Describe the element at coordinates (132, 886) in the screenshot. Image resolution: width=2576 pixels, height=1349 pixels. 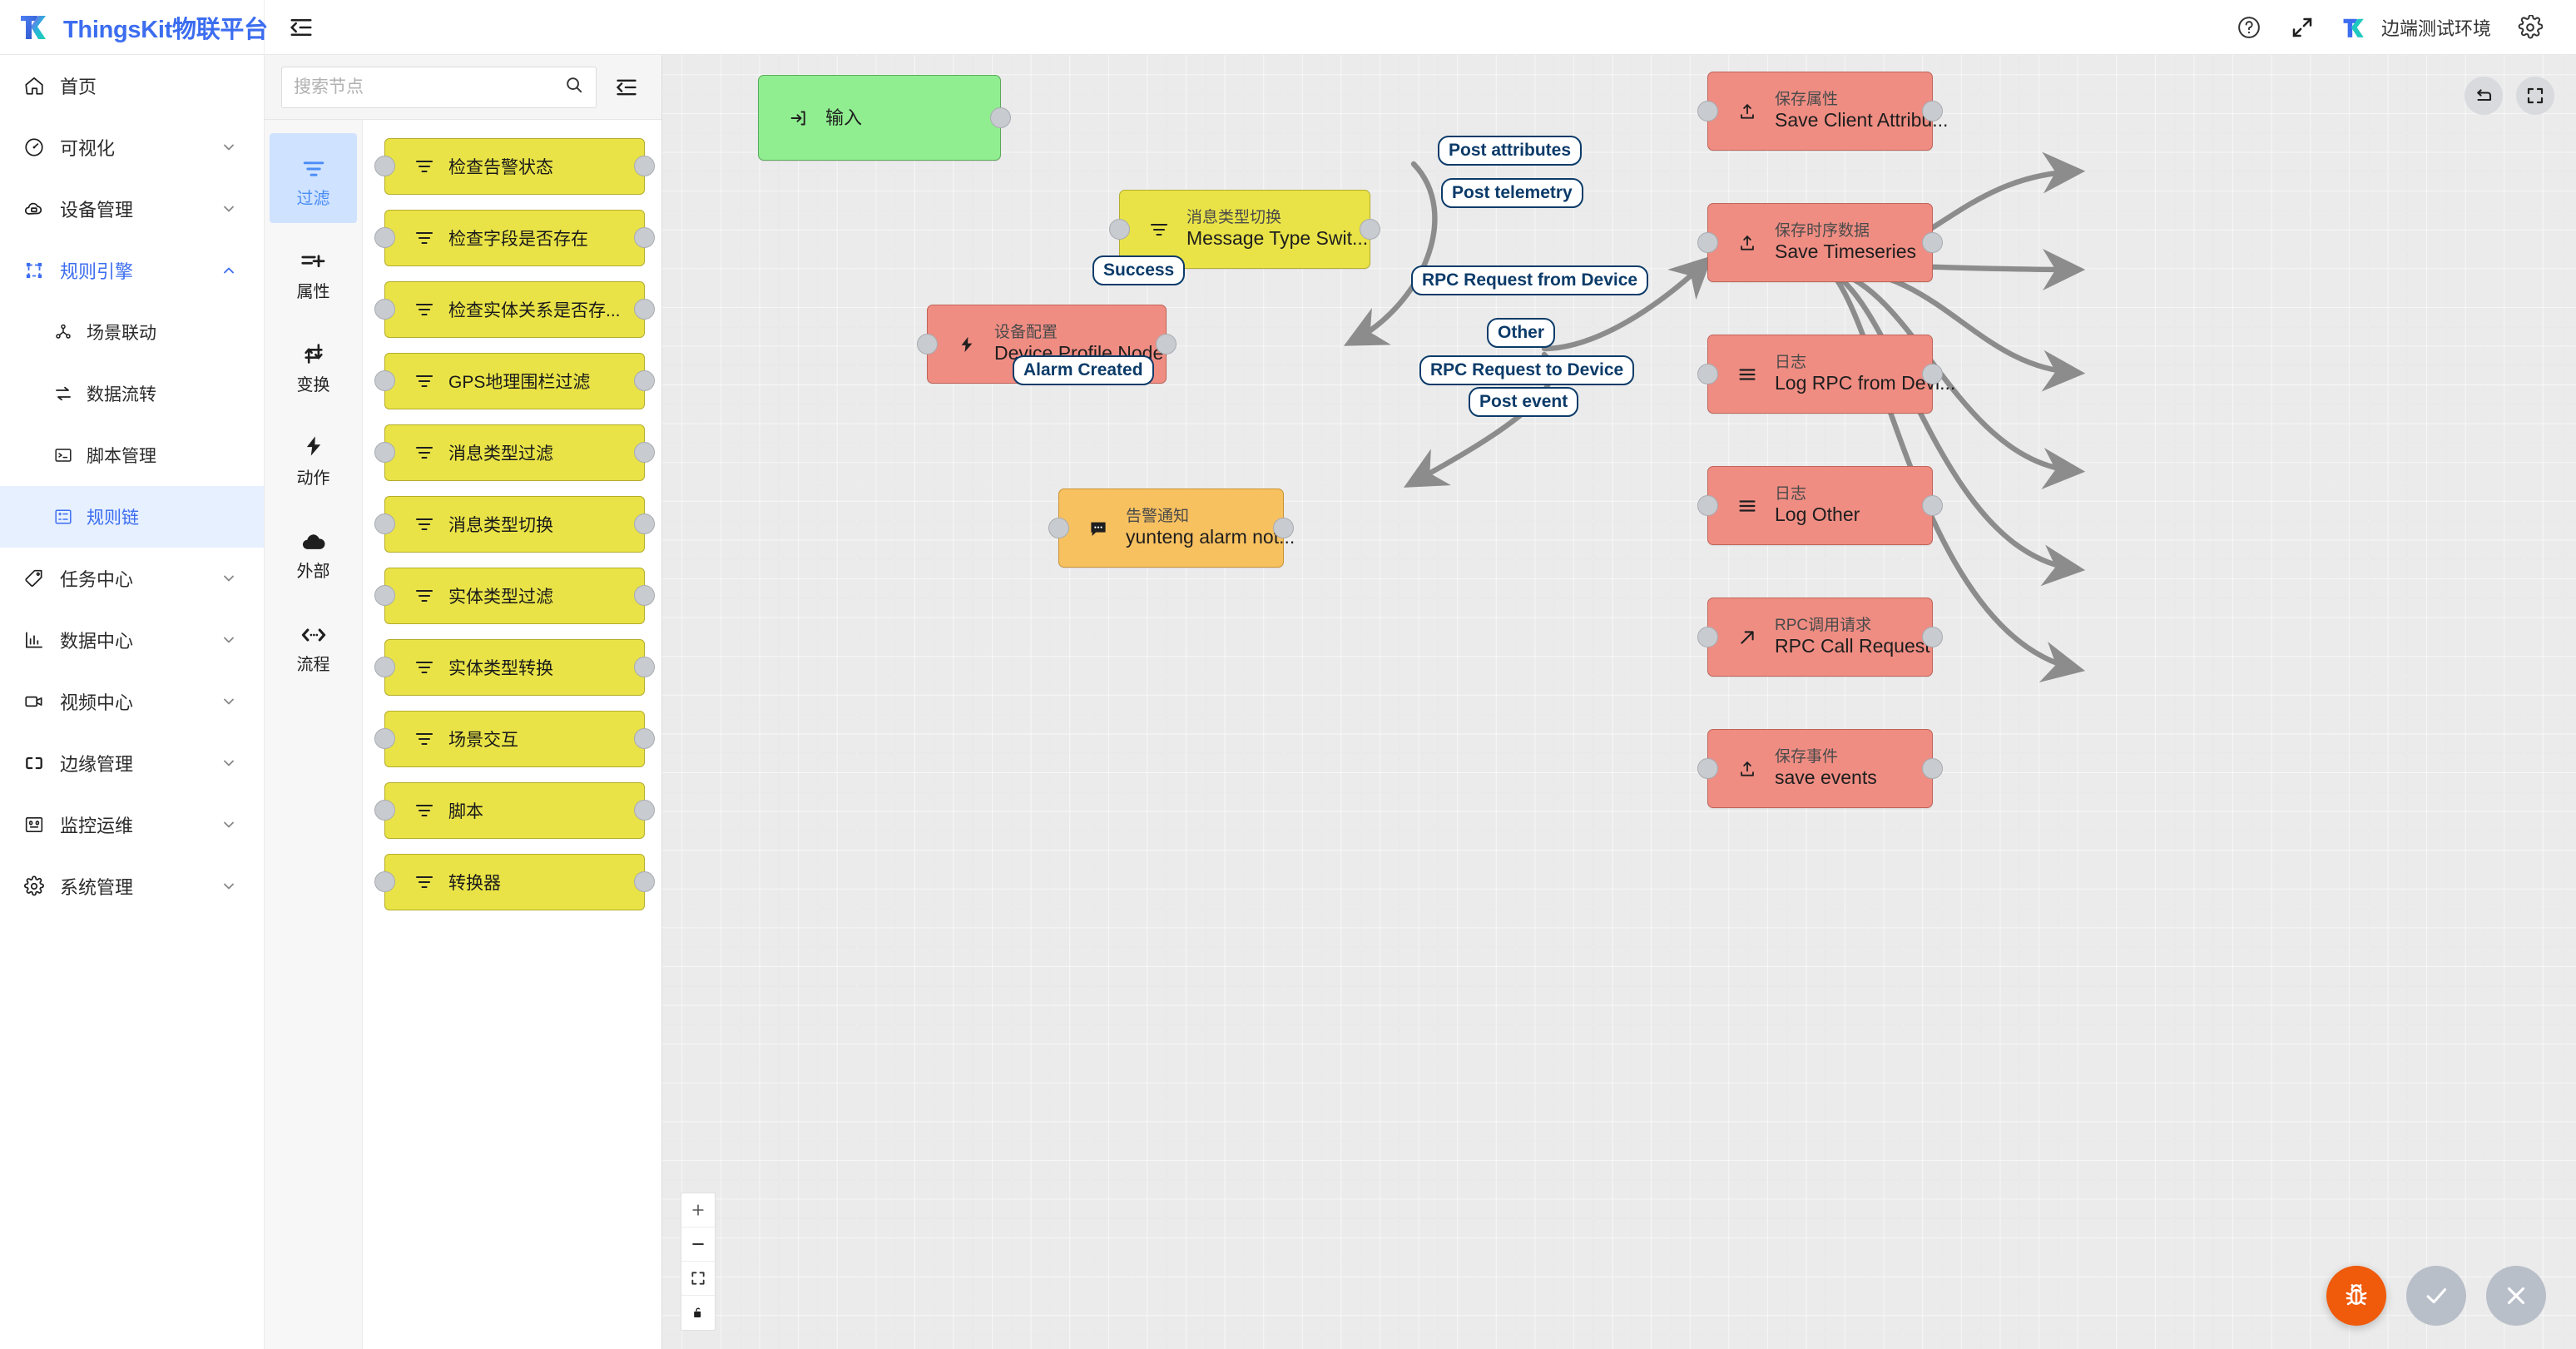
I see `sidebar-item-system-management: 系统管理` at that location.